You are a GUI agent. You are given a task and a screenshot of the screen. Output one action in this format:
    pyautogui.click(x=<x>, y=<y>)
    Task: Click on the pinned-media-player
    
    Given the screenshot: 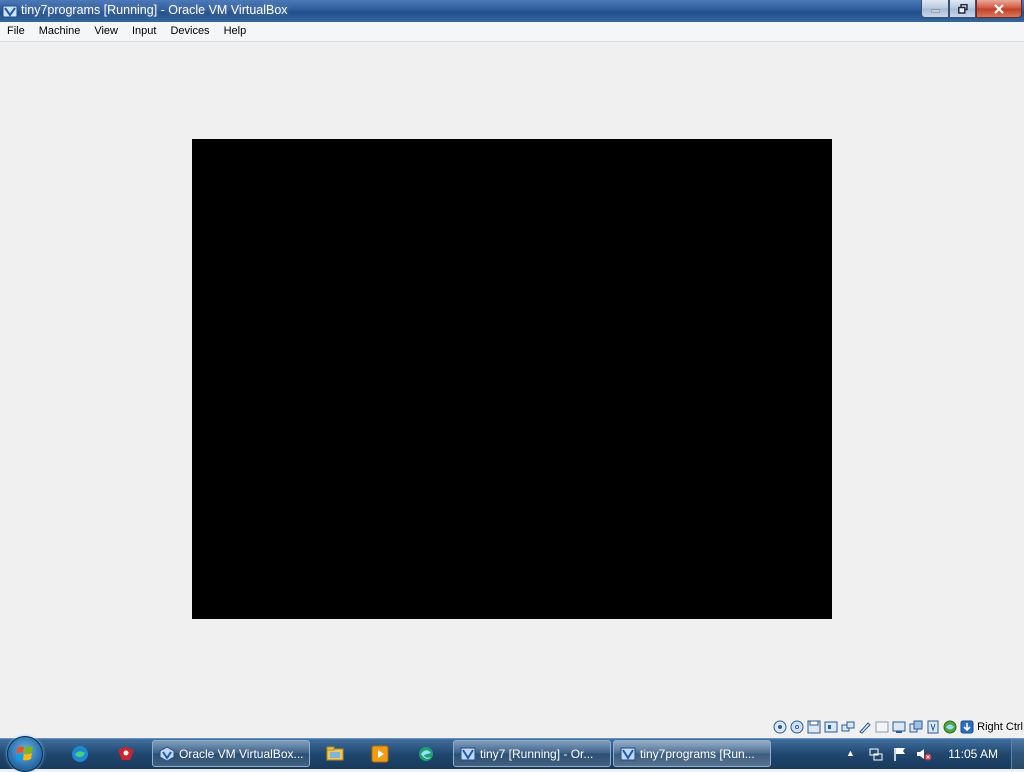 What is the action you would take?
    pyautogui.click(x=380, y=754)
    